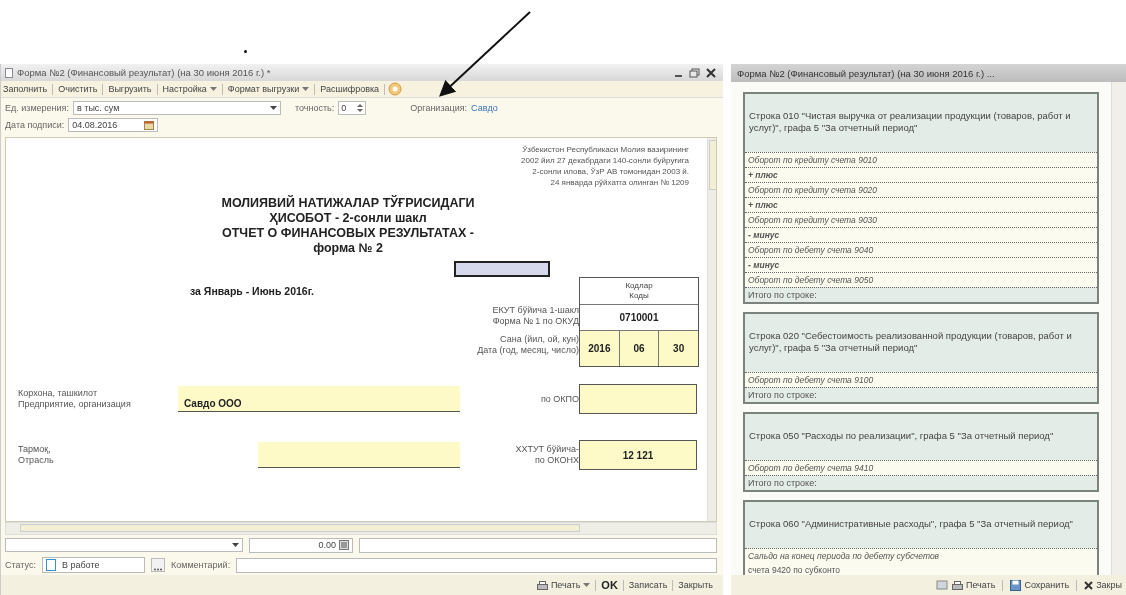 The width and height of the screenshot is (1126, 595). I want to click on toolbar-button: Выгрузить, so click(130, 89).